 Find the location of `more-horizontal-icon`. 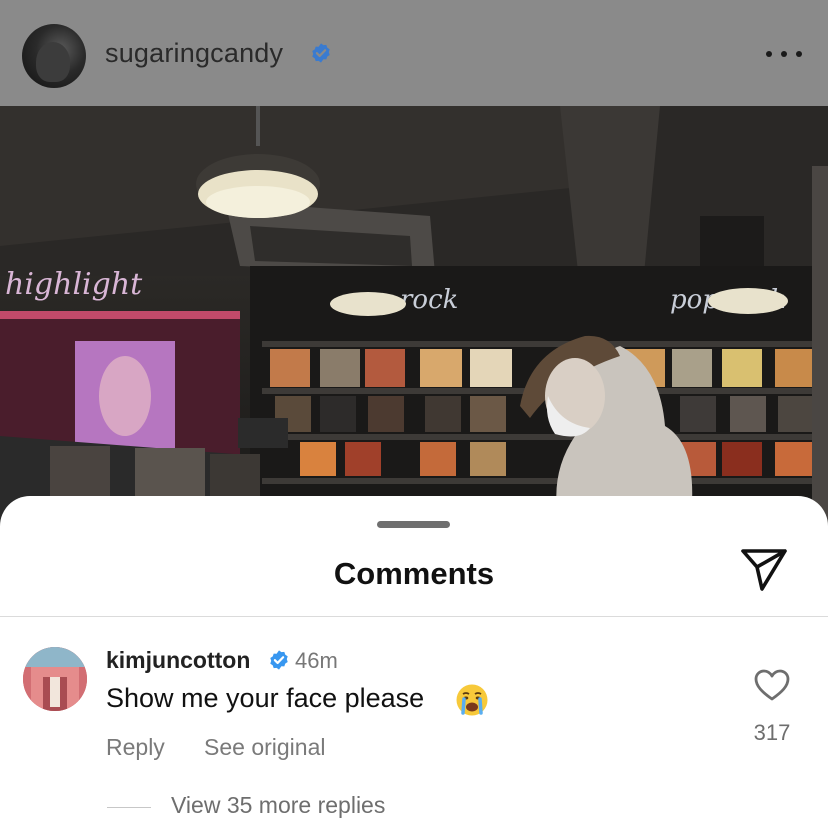

more-horizontal-icon is located at coordinates (784, 54).